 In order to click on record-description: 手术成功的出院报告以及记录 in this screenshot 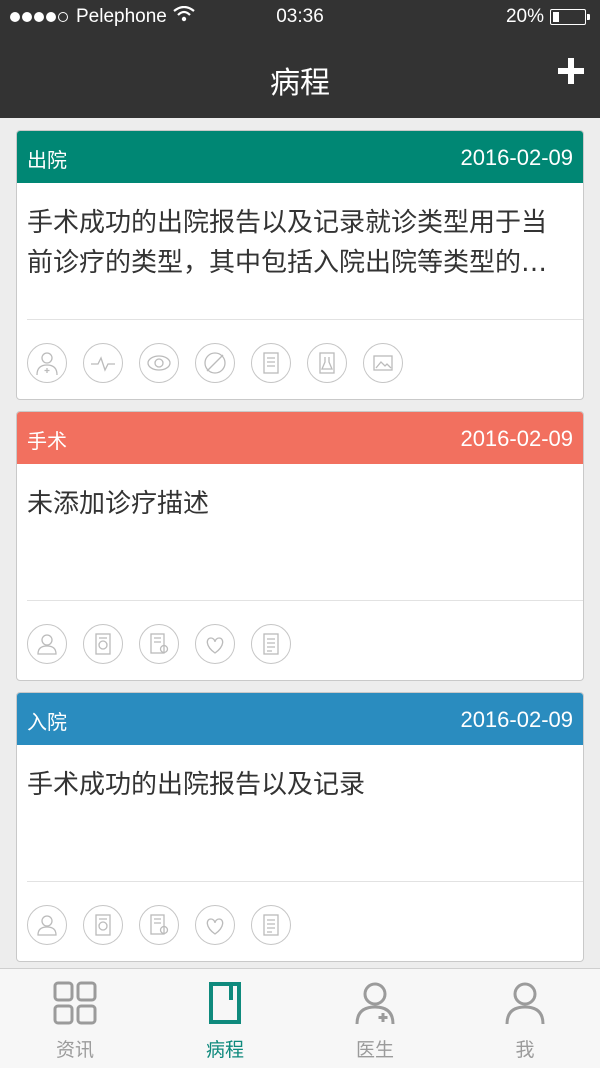, I will do `click(196, 785)`.